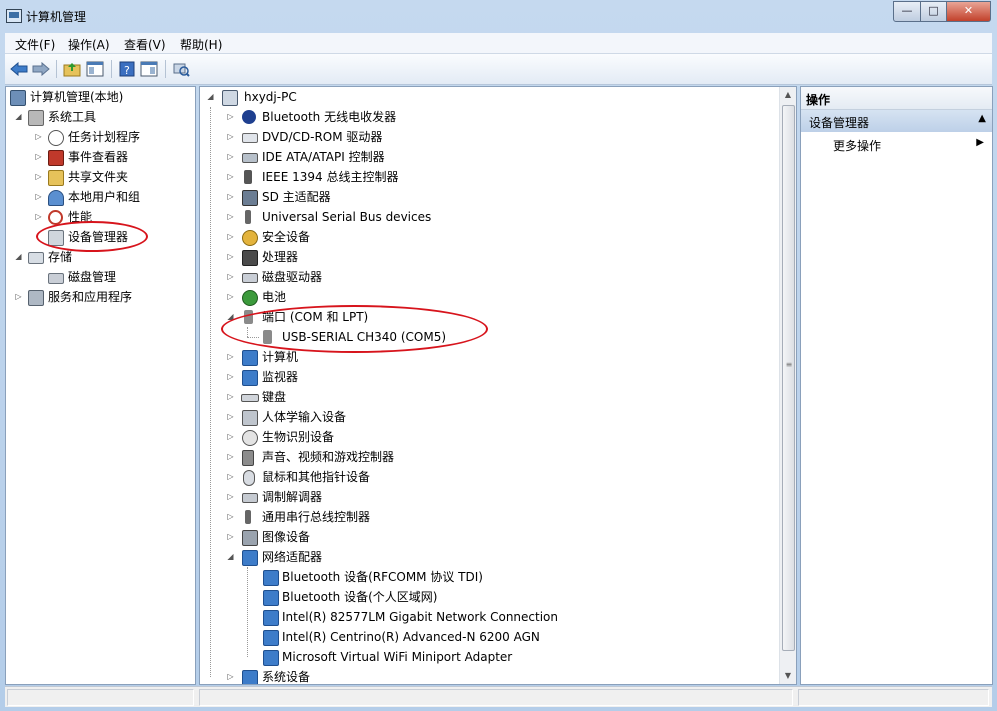  Describe the element at coordinates (249, 117) in the screenshot. I see `bluetooth-icon` at that location.